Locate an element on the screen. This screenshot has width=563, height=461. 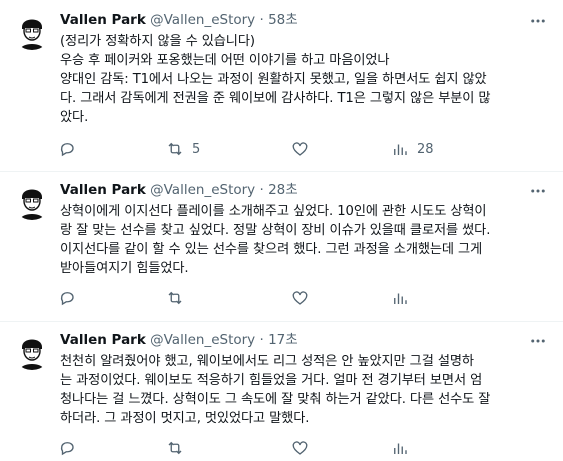
views-button: 28 is located at coordinates (412, 149).